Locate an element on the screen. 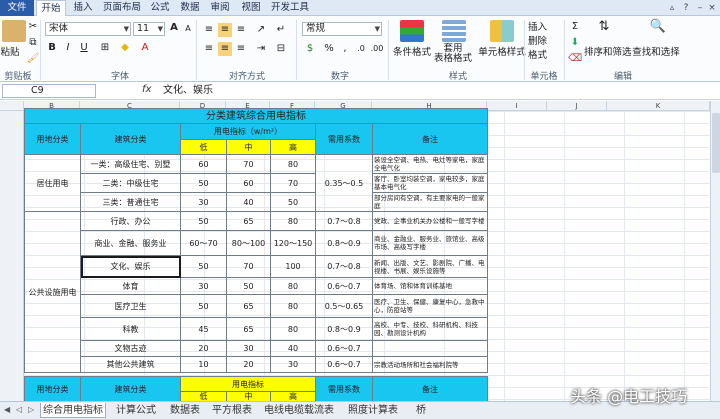 The width and height of the screenshot is (720, 419). first-sheet-icon: ◀ is located at coordinates (7, 409).